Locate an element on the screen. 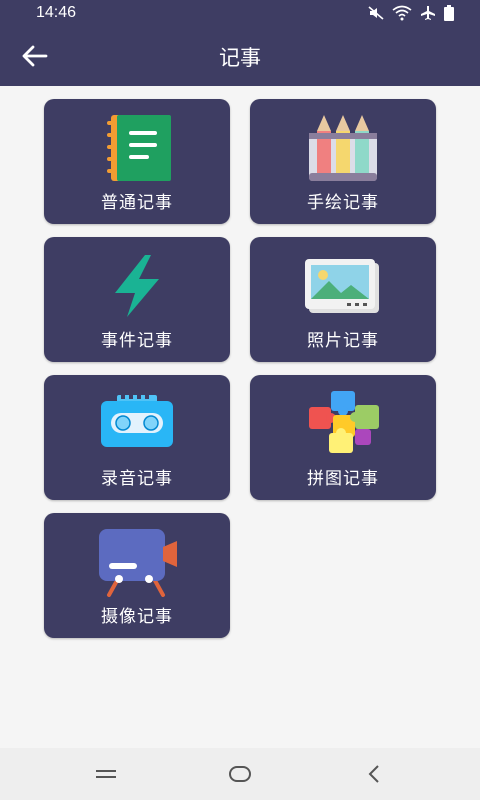 This screenshot has width=480, height=800. status-bar: 14:46 is located at coordinates (240, 13).